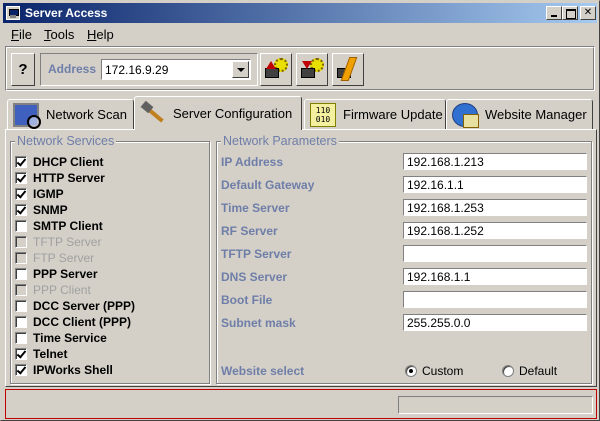  What do you see at coordinates (136, 70) in the screenshot?
I see `address-value: 172.16.9.29` at bounding box center [136, 70].